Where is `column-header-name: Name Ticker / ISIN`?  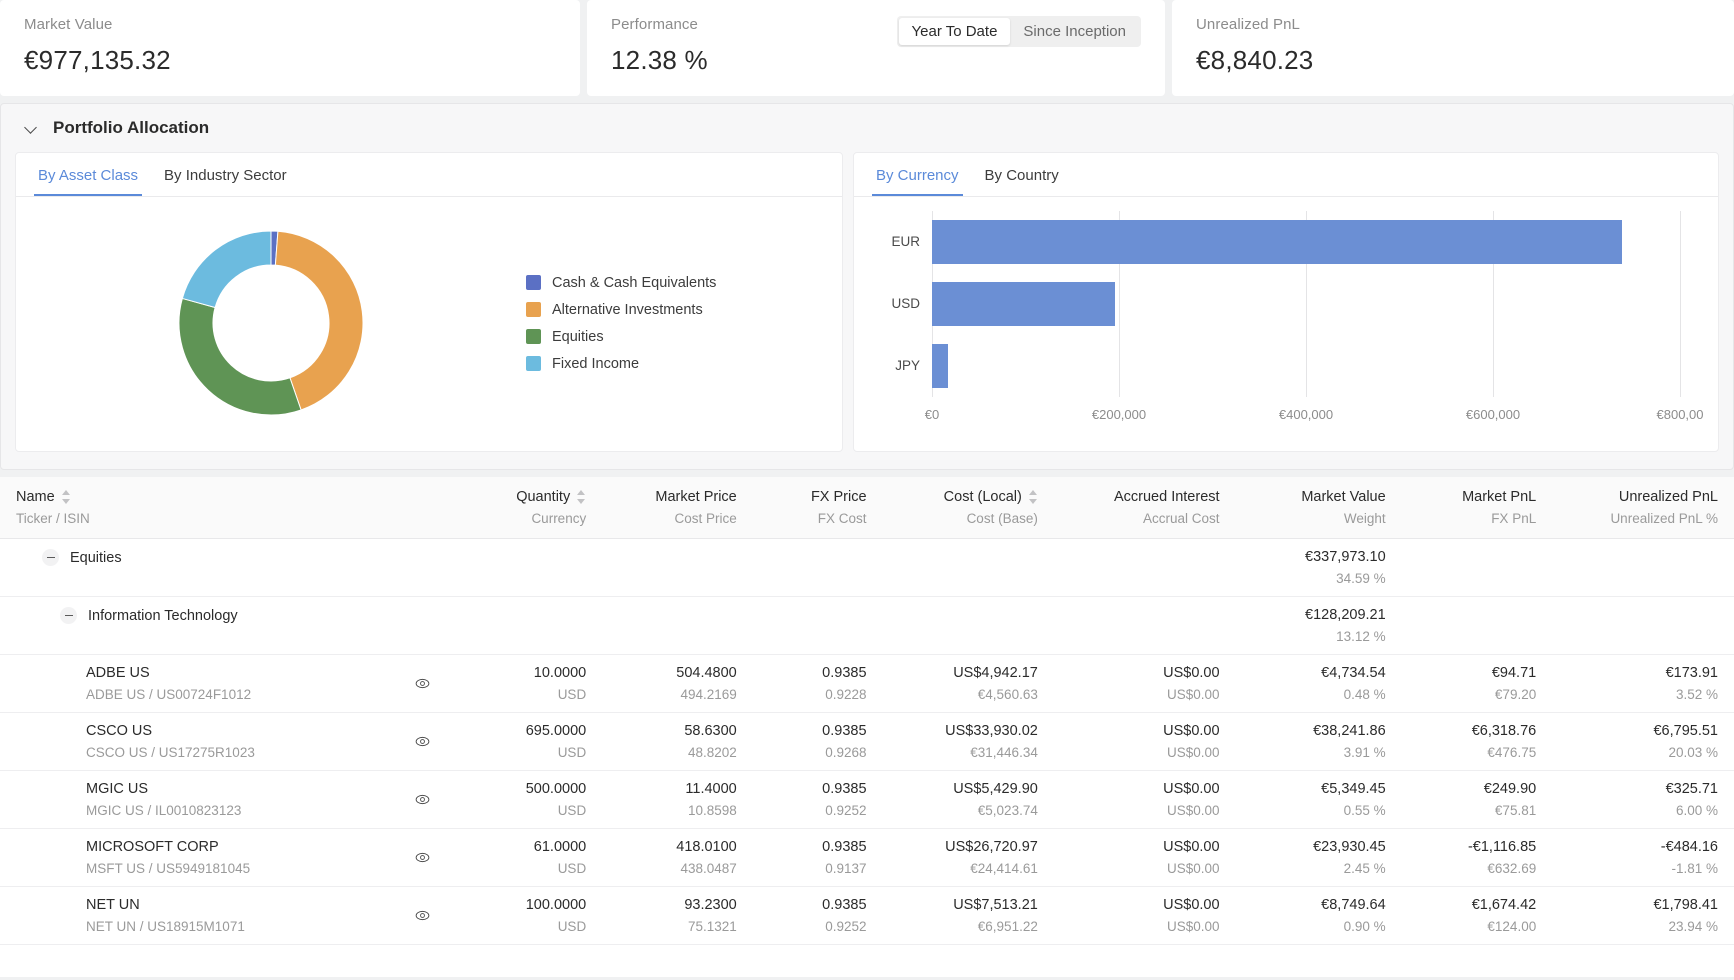 column-header-name: Name Ticker / ISIN is located at coordinates (223, 508).